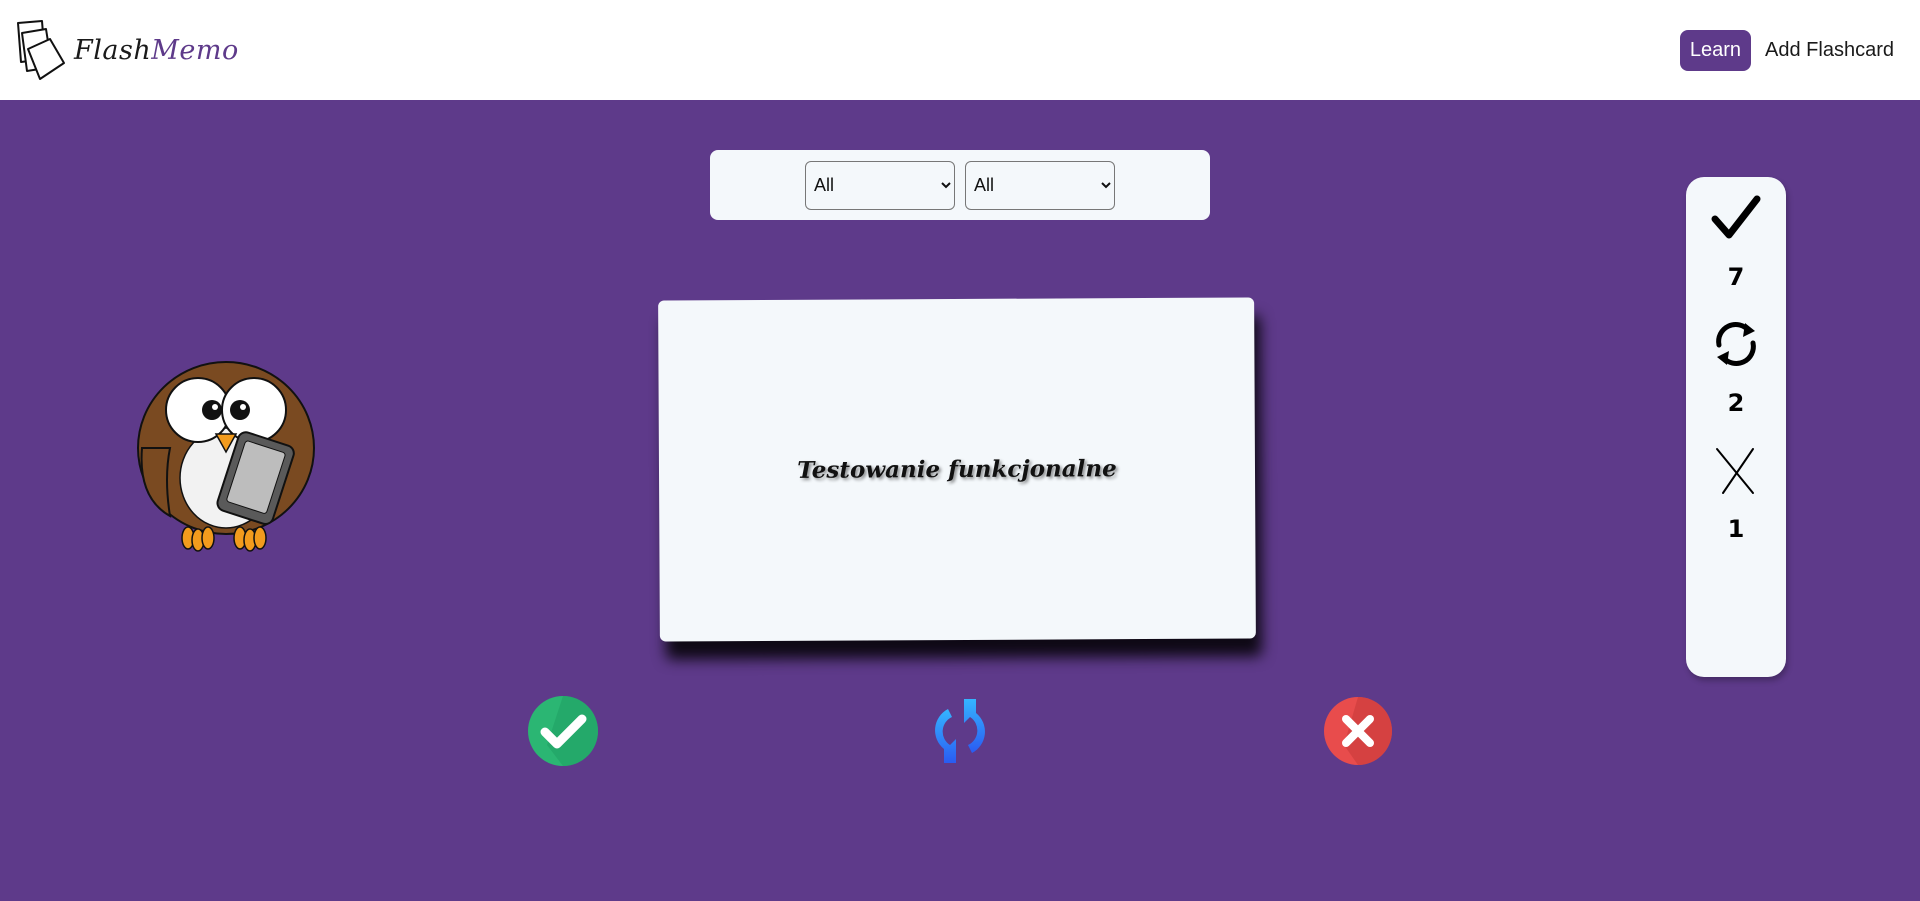 This screenshot has width=1920, height=901. I want to click on close-icon, so click(1735, 471).